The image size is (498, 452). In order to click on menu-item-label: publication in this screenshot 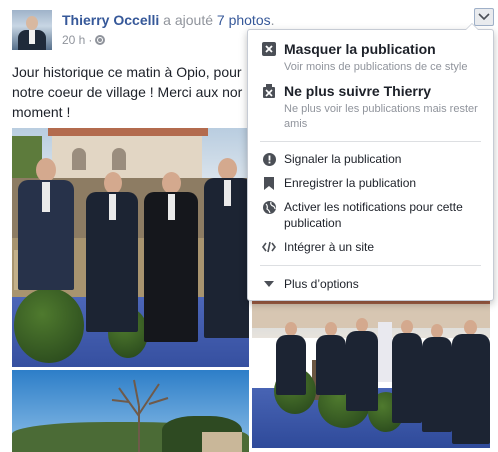, I will do `click(313, 223)`.